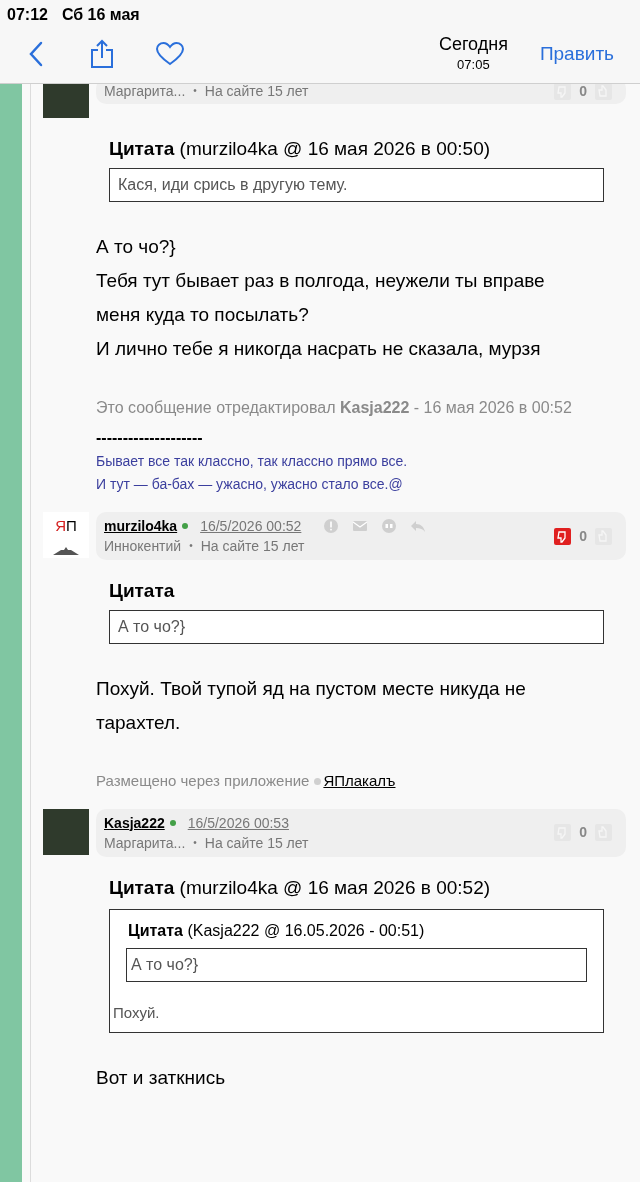 This screenshot has width=640, height=1182. What do you see at coordinates (66, 831) in the screenshot?
I see `avatar-image` at bounding box center [66, 831].